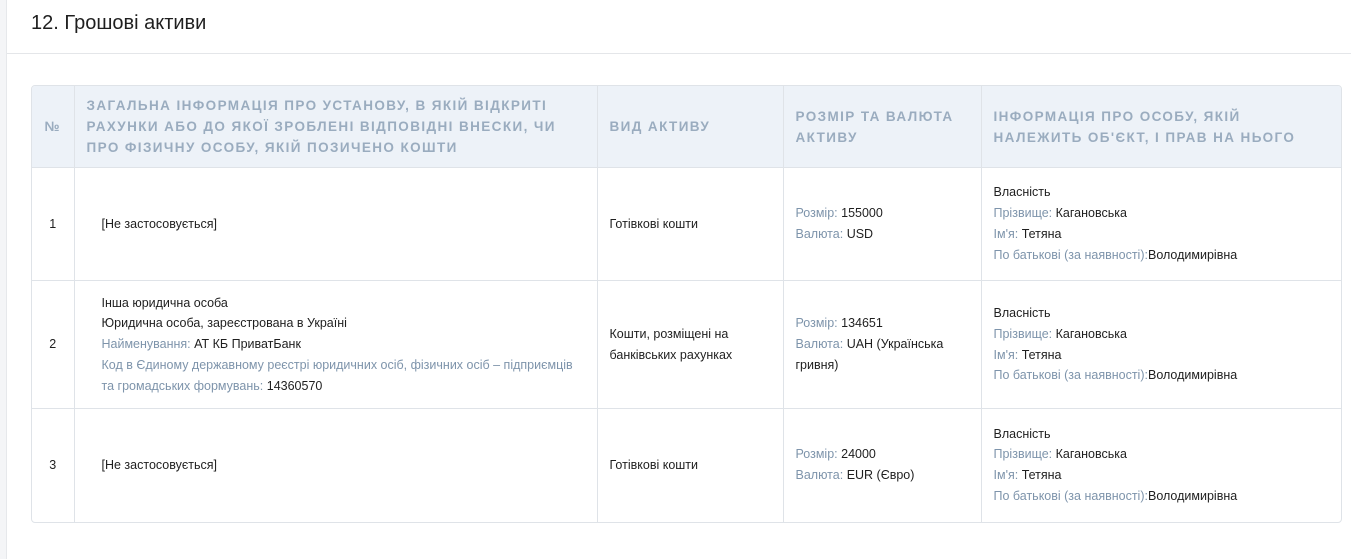 The image size is (1351, 559). Describe the element at coordinates (247, 344) in the screenshot. I see `institution-name-value: АТ КБ ПриватБанк` at that location.